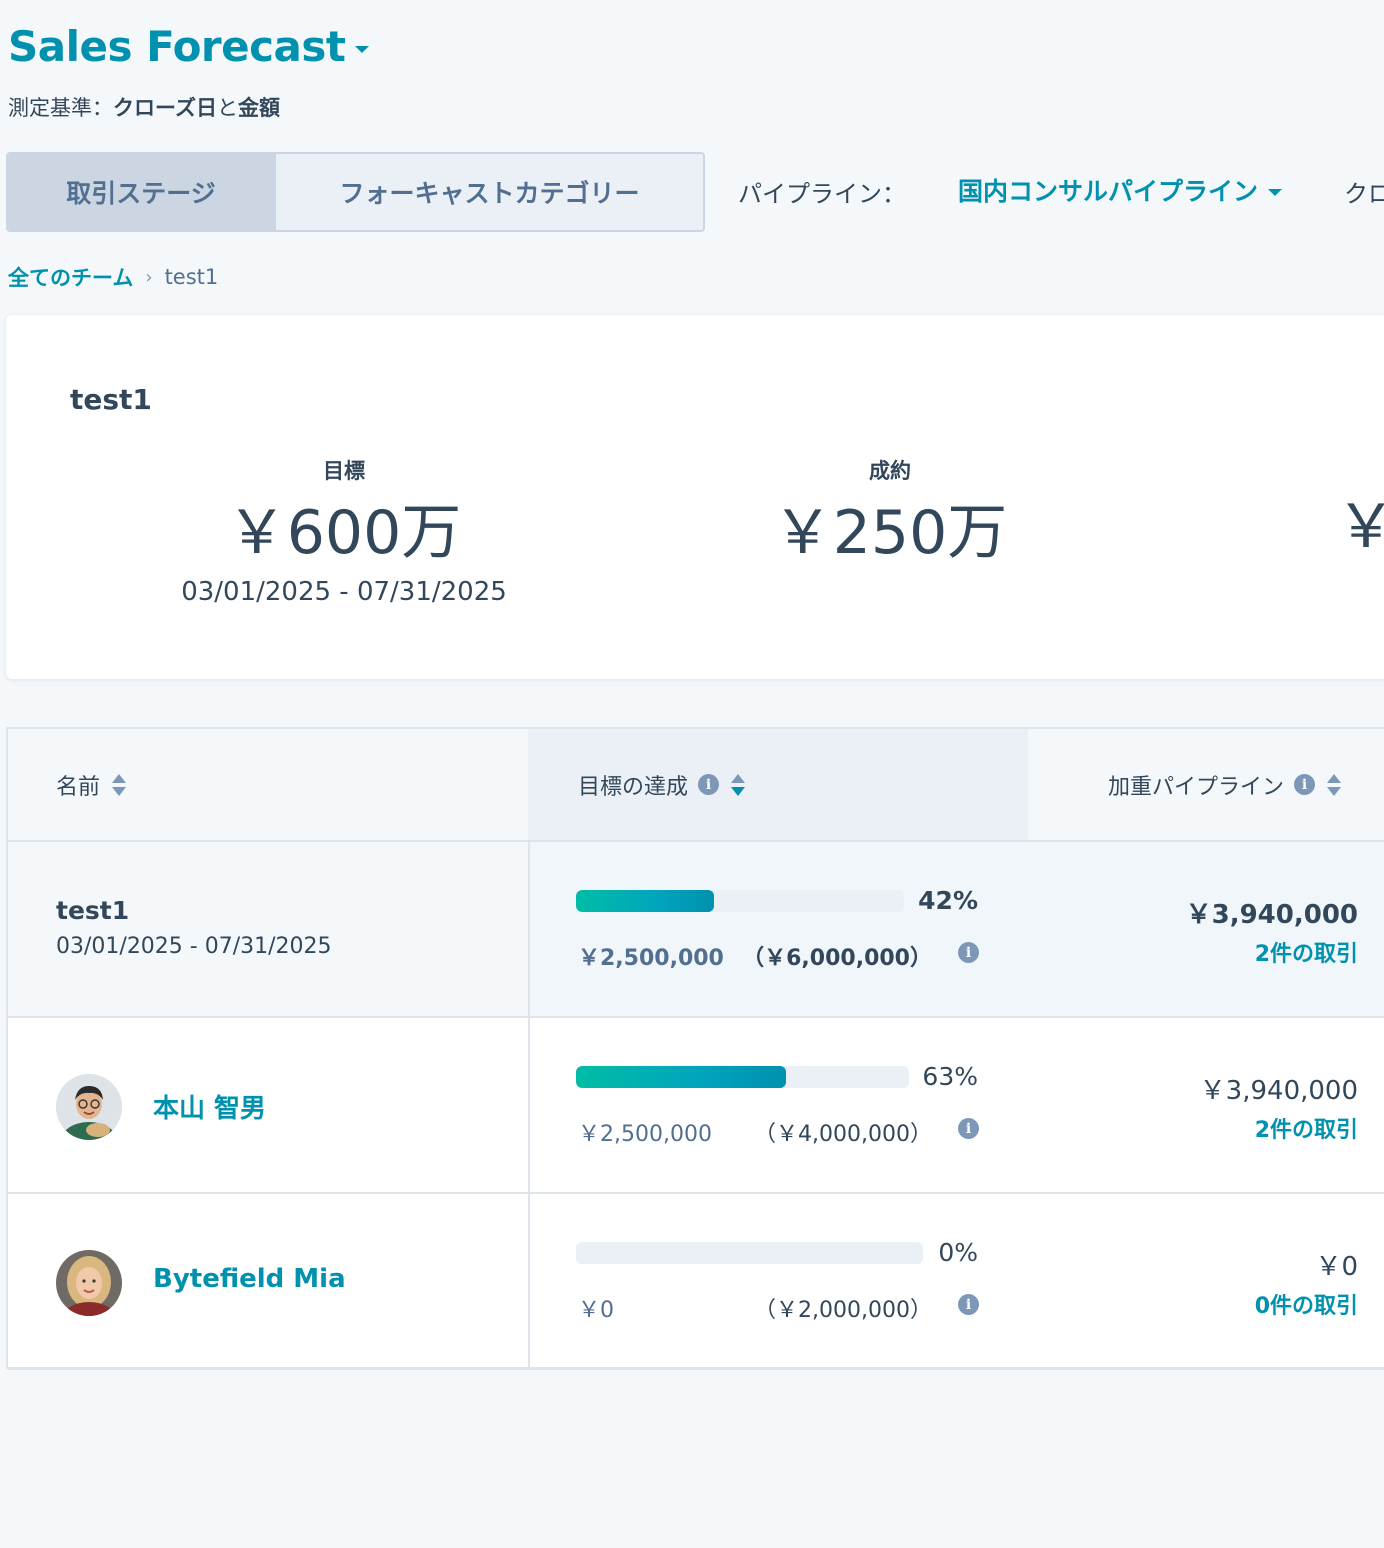  What do you see at coordinates (1360, 527) in the screenshot?
I see `stat-partial-value: ￥` at bounding box center [1360, 527].